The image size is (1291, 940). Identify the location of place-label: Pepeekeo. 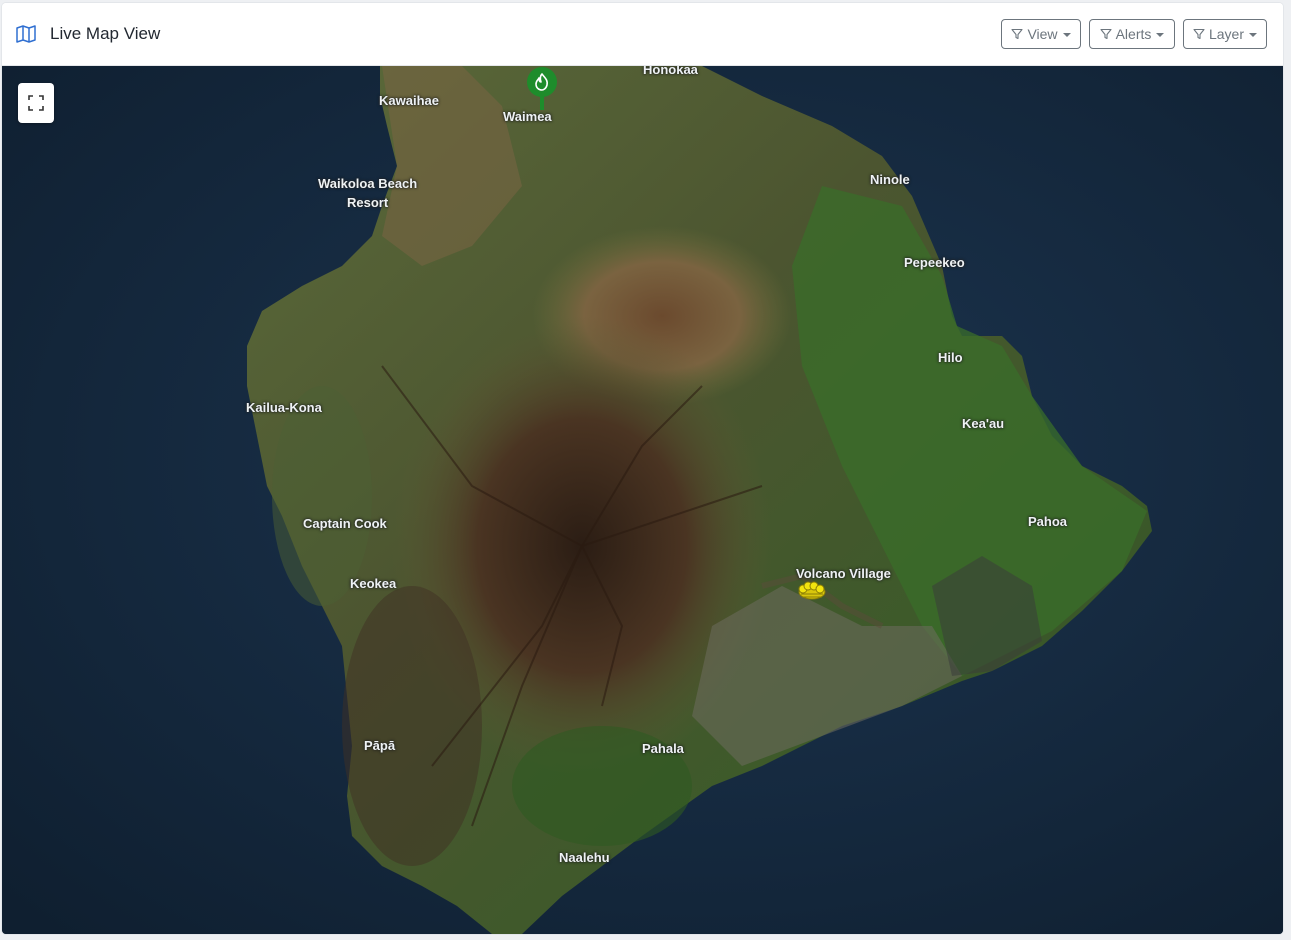
(934, 262).